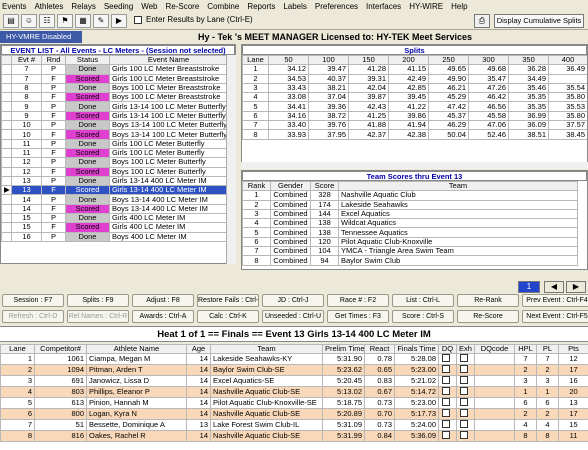  I want to click on splits-scrollbar, so click(414, 165).